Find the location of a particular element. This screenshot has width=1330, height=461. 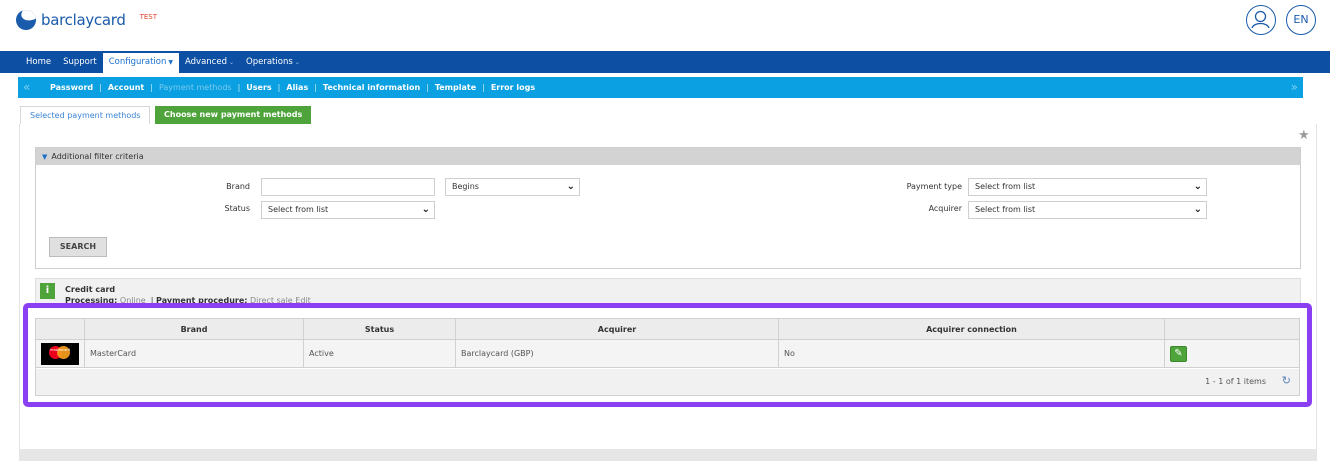

user-profile-icon is located at coordinates (1261, 20).